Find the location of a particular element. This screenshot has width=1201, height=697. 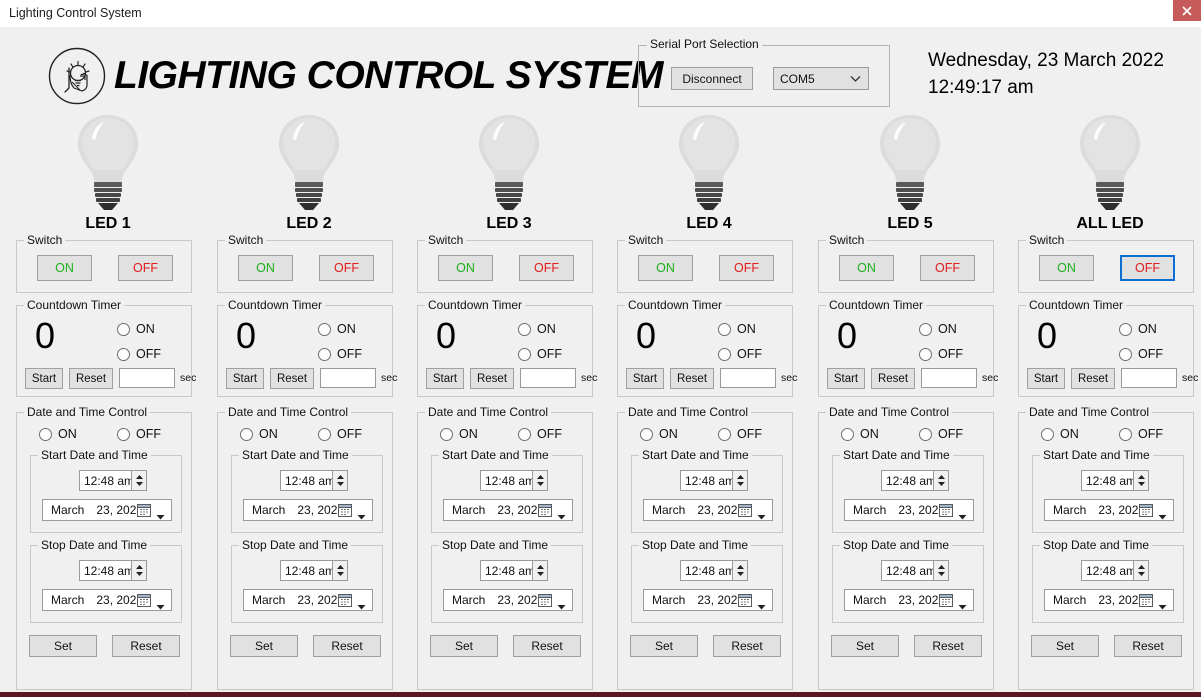

dtc-reset-button-5: Reset is located at coordinates (948, 646).